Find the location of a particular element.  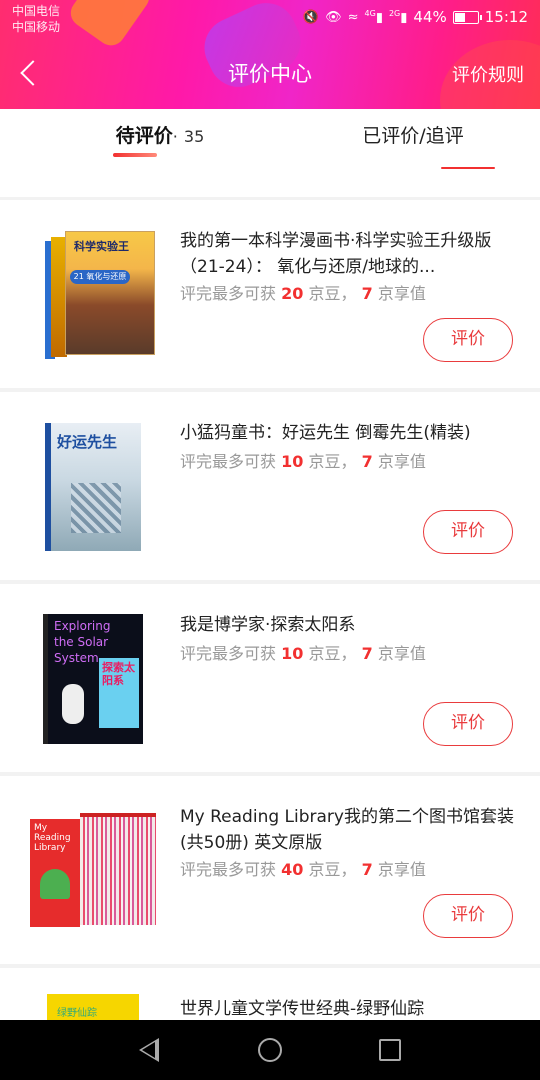

reward-text: 评完最多可获 40 京豆， 7 京享值 is located at coordinates (303, 868).